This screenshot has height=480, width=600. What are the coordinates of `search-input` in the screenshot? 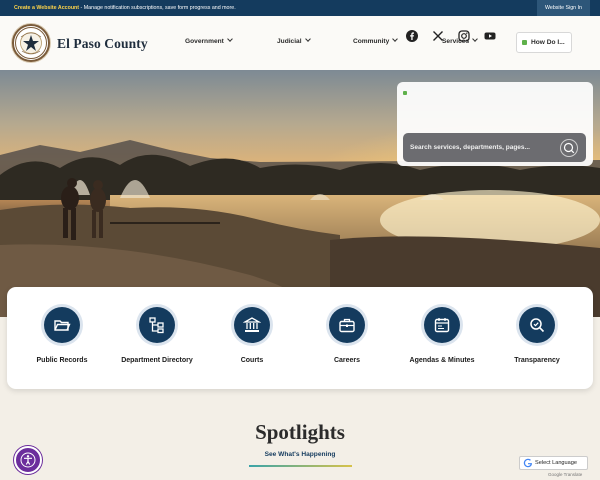 It's located at (478, 147).